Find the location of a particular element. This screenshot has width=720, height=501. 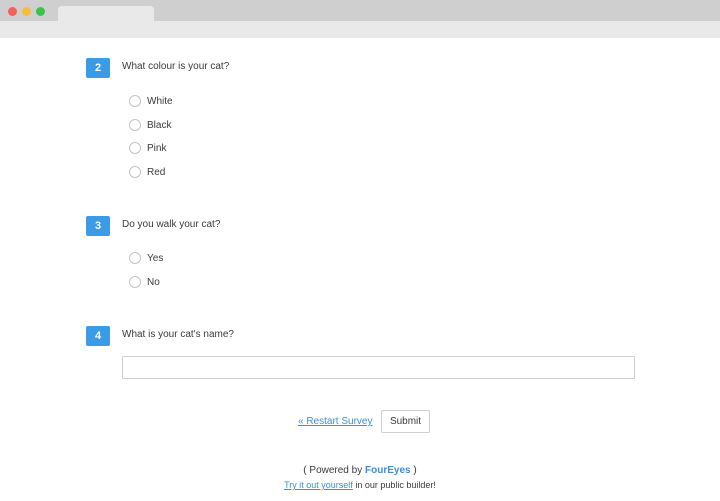

submit-button: Submit is located at coordinates (405, 421).